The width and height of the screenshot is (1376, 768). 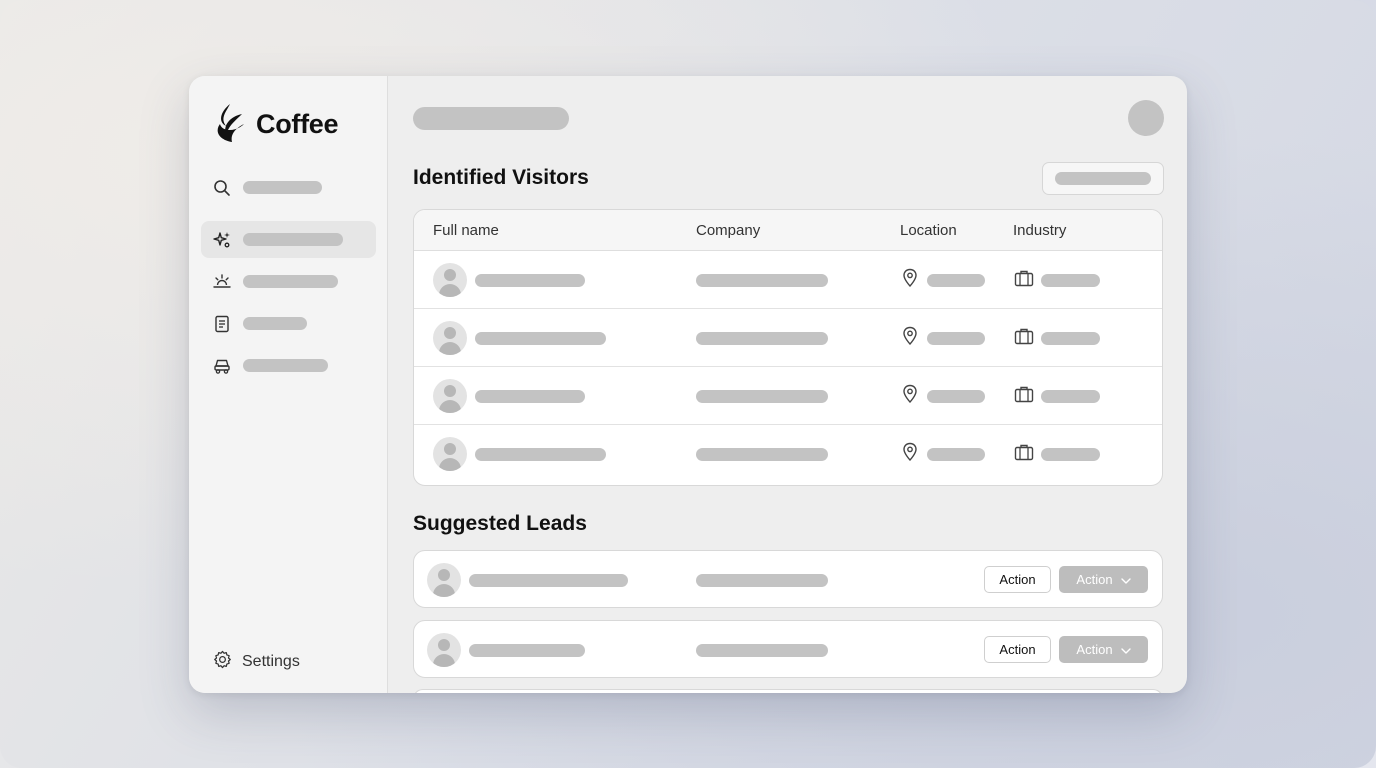 I want to click on visitors-action-button, so click(x=1103, y=178).